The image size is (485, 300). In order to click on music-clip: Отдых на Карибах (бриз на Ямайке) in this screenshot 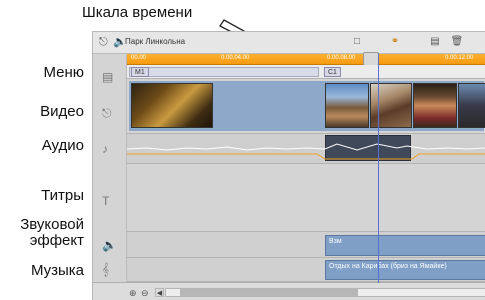, I will do `click(405, 270)`.